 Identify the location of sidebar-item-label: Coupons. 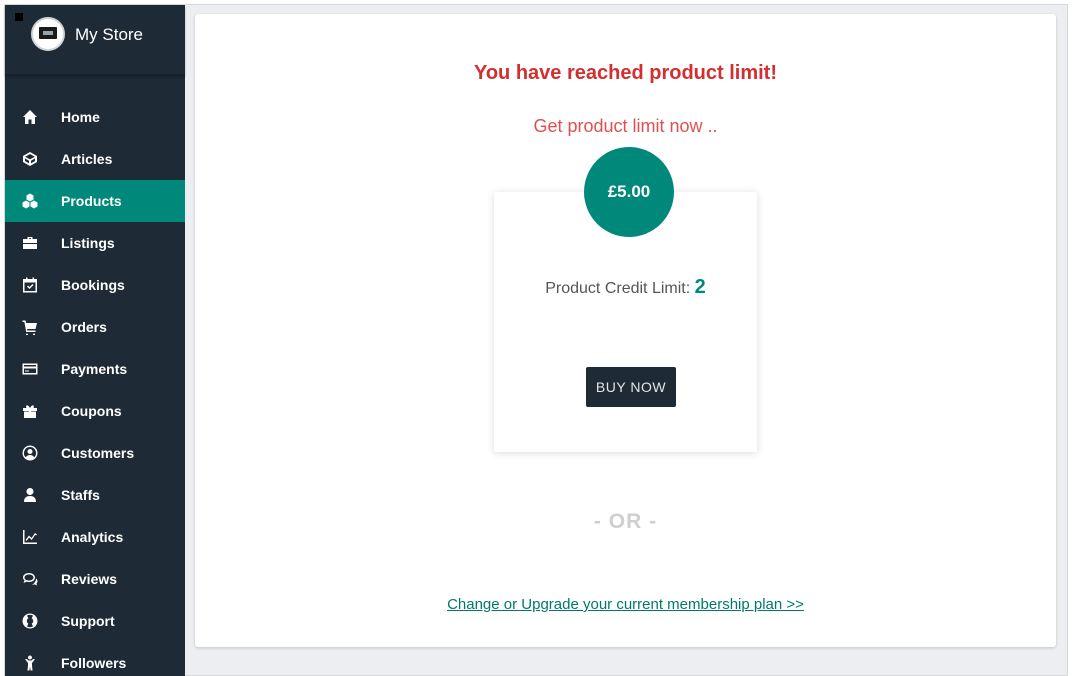
(91, 411).